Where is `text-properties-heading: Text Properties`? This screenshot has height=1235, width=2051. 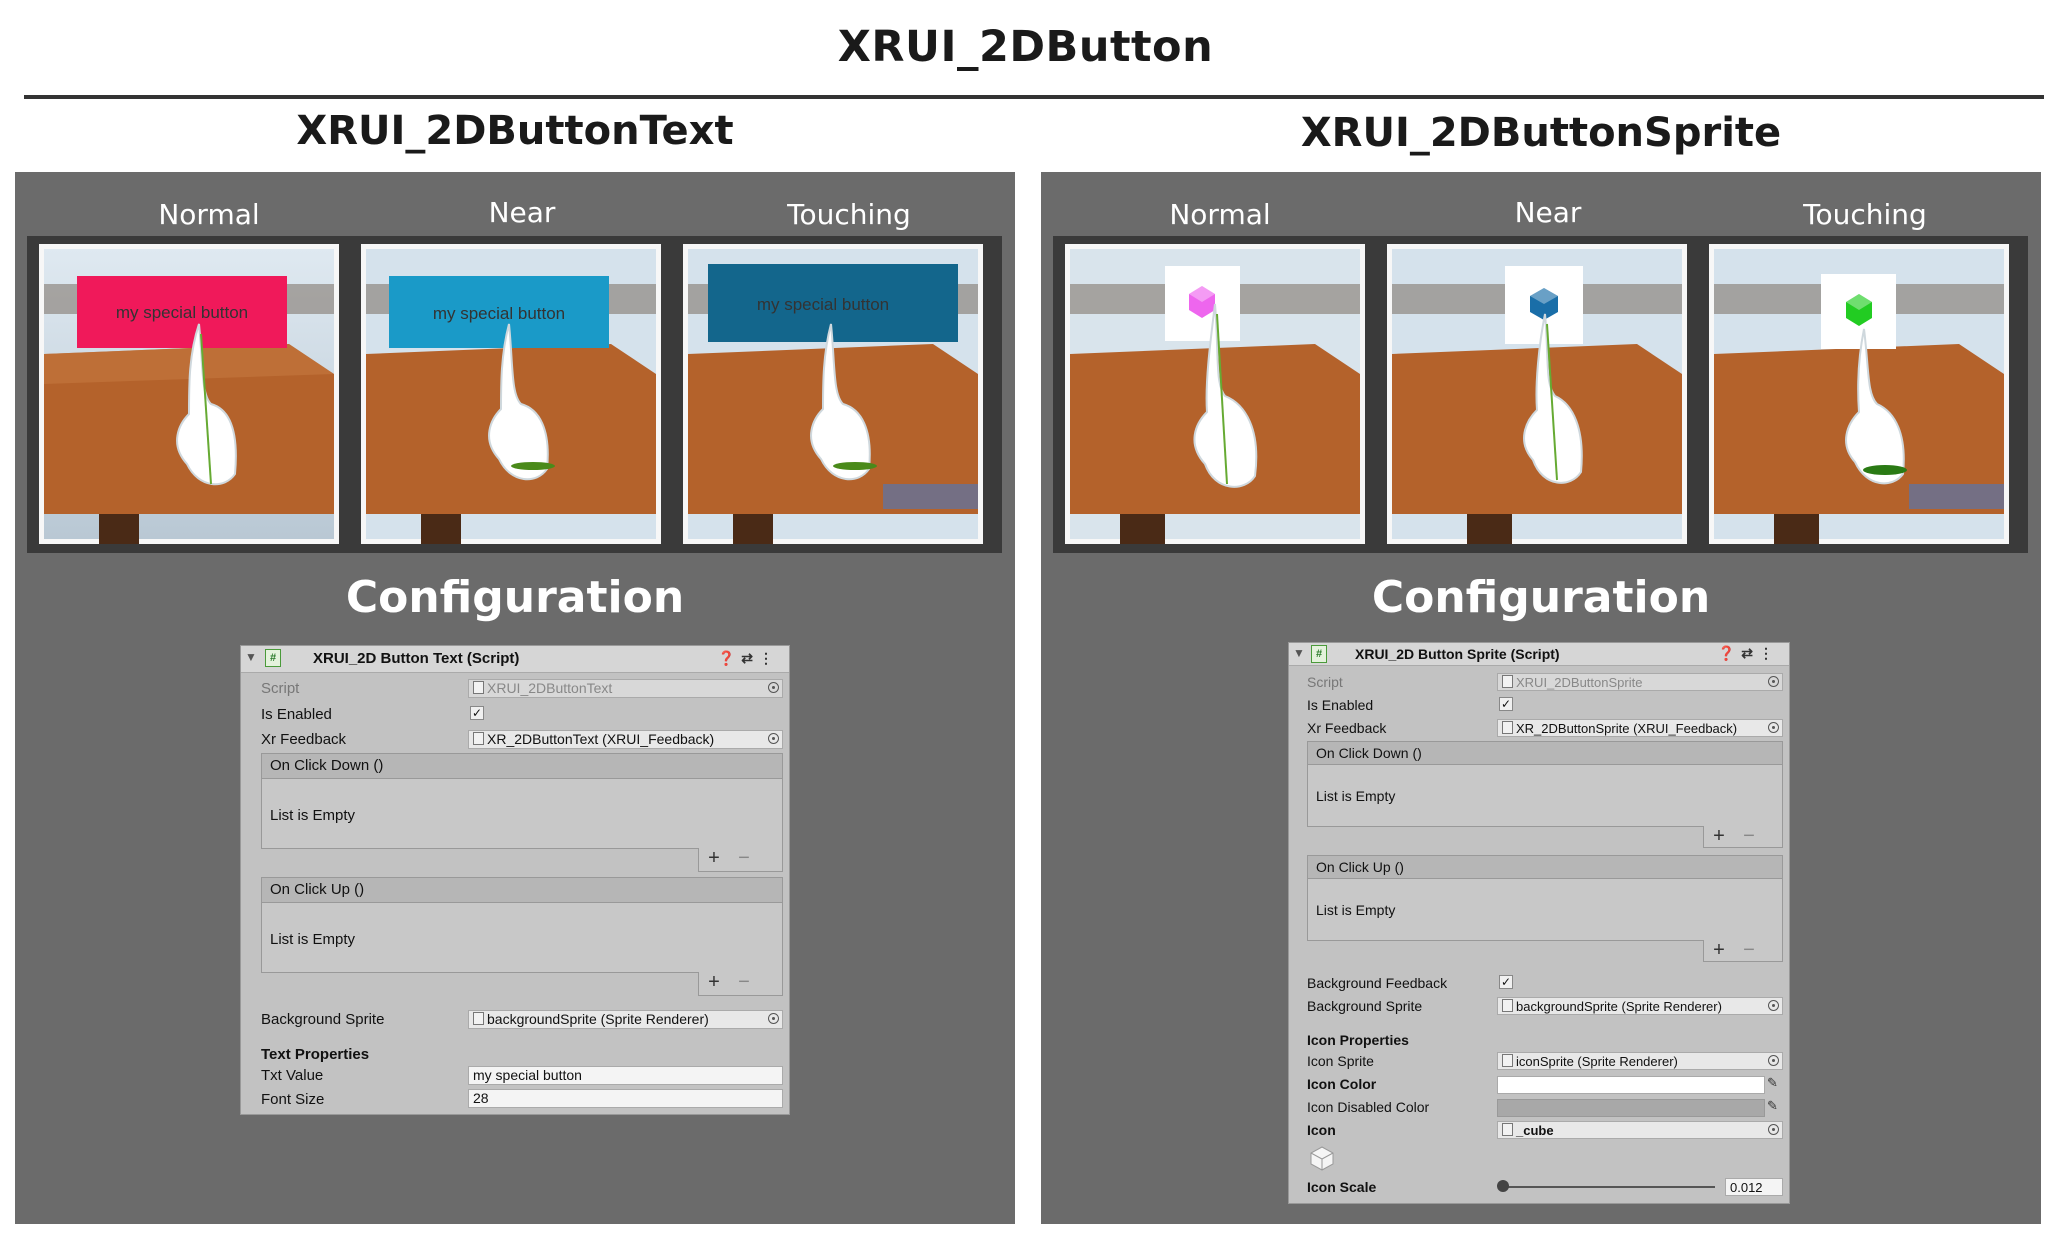
text-properties-heading: Text Properties is located at coordinates (315, 1054).